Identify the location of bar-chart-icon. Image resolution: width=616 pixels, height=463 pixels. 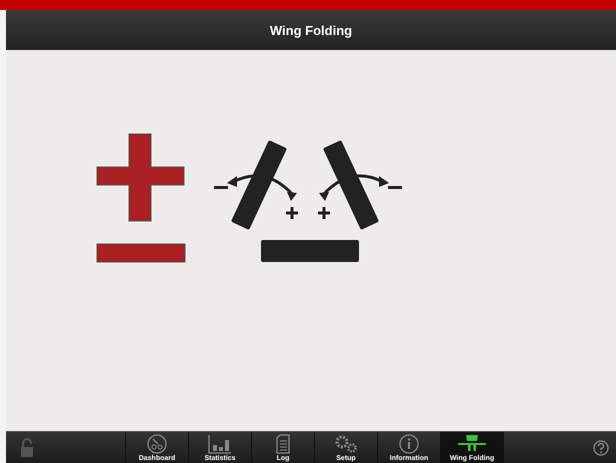
(220, 444).